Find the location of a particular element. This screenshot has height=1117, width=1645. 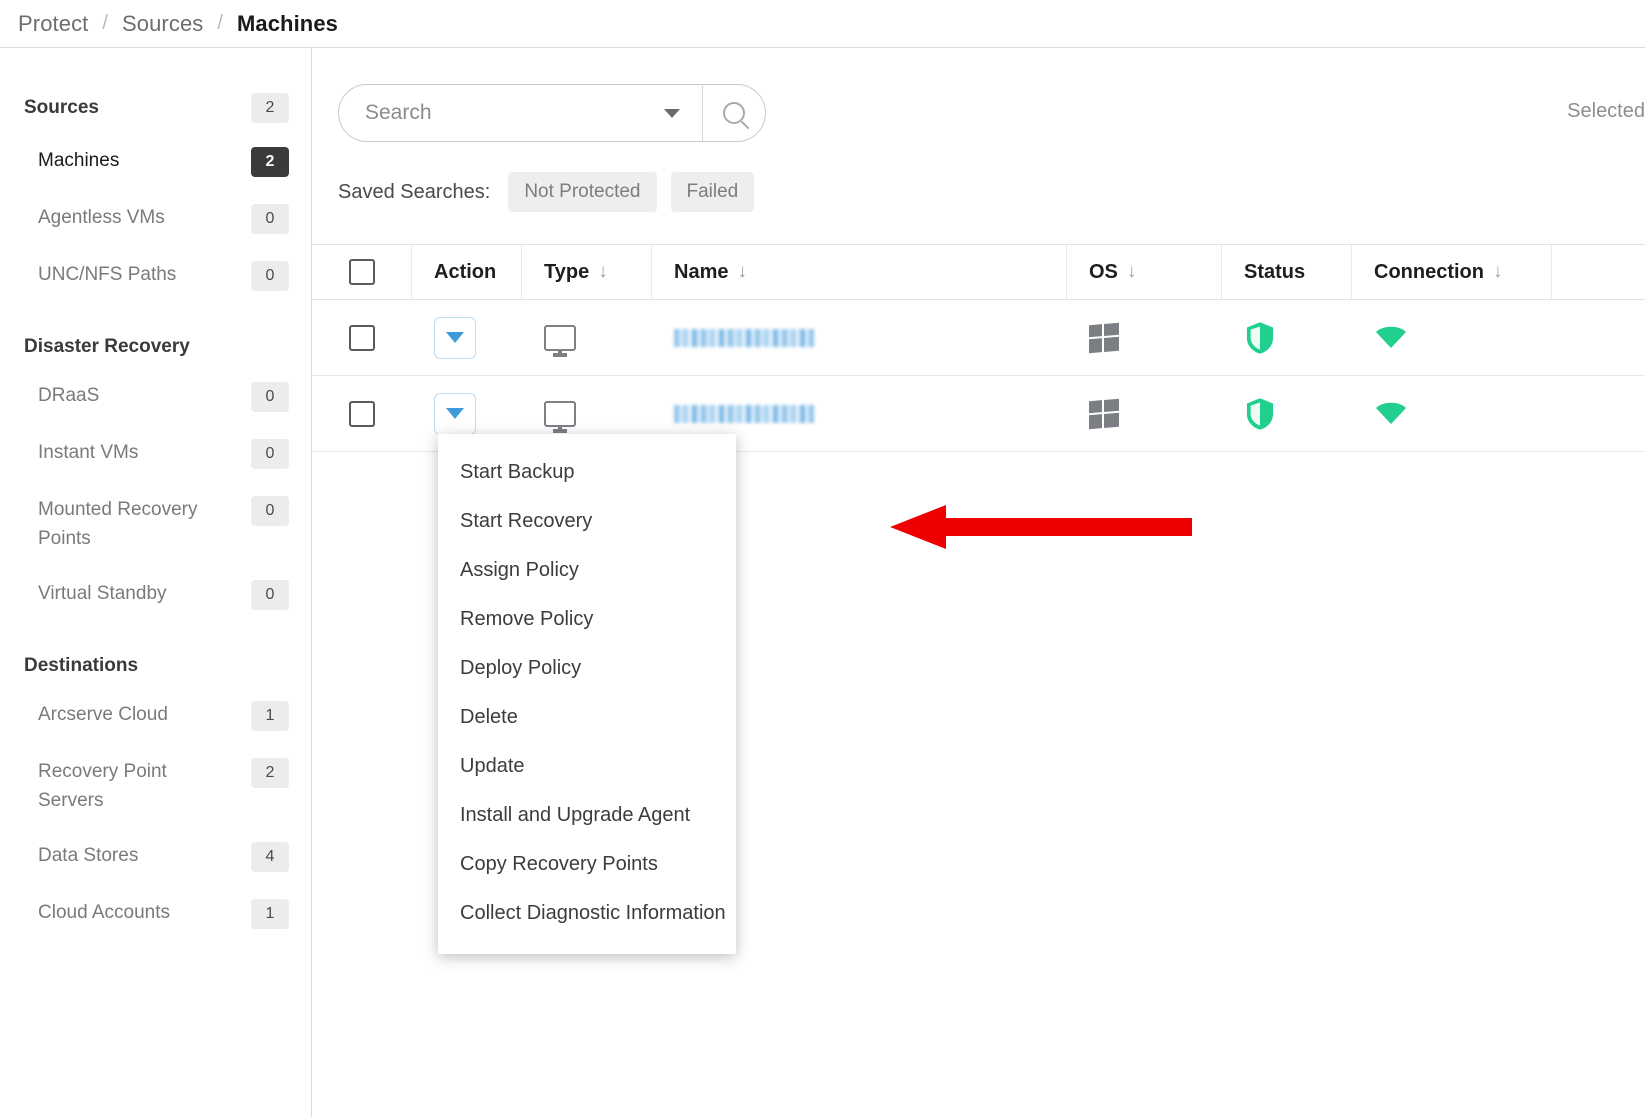

sidebar-item-unc-nfs-paths: UNC/NFS Paths 0 is located at coordinates (155, 275).